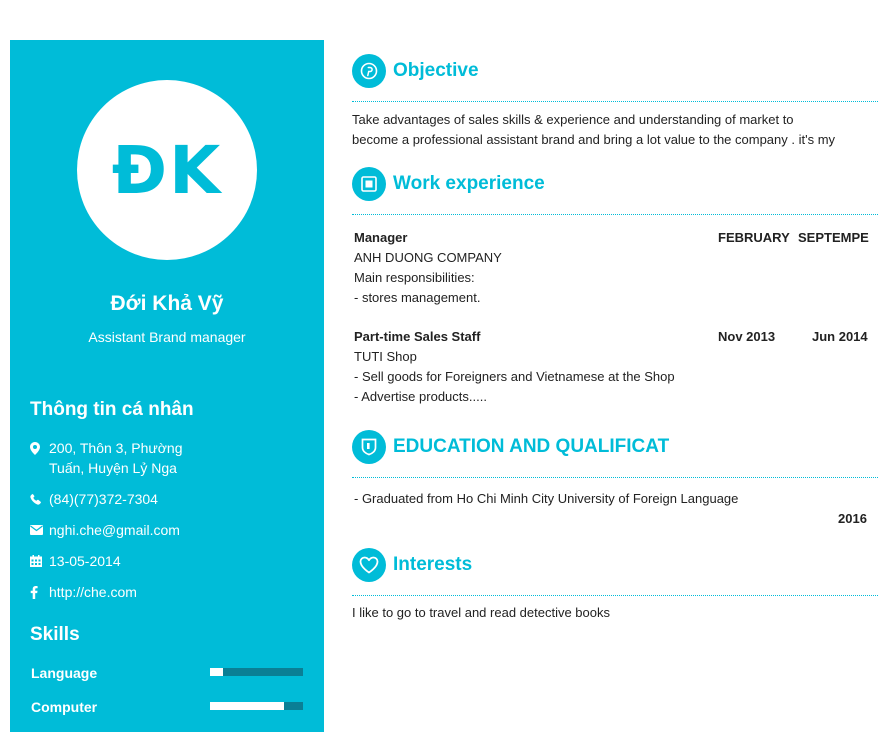 Image resolution: width=894 pixels, height=750 pixels. What do you see at coordinates (39, 561) in the screenshot?
I see `calendar-icon` at bounding box center [39, 561].